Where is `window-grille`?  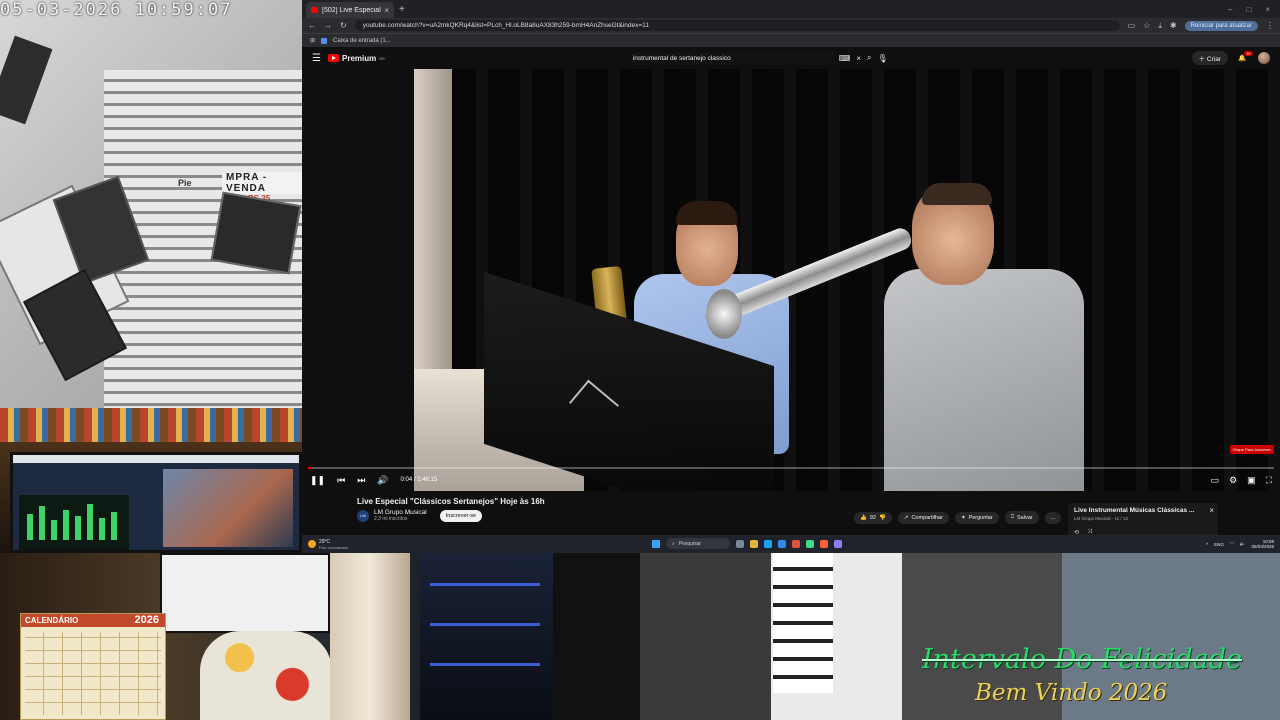 window-grille is located at coordinates (803, 623).